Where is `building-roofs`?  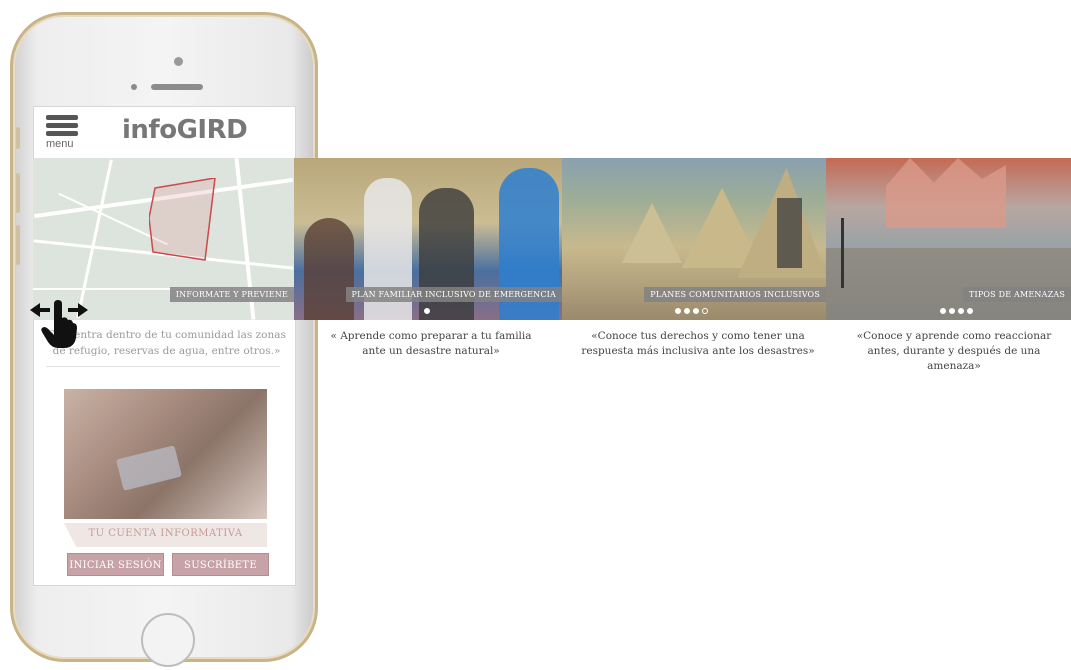 building-roofs is located at coordinates (946, 193).